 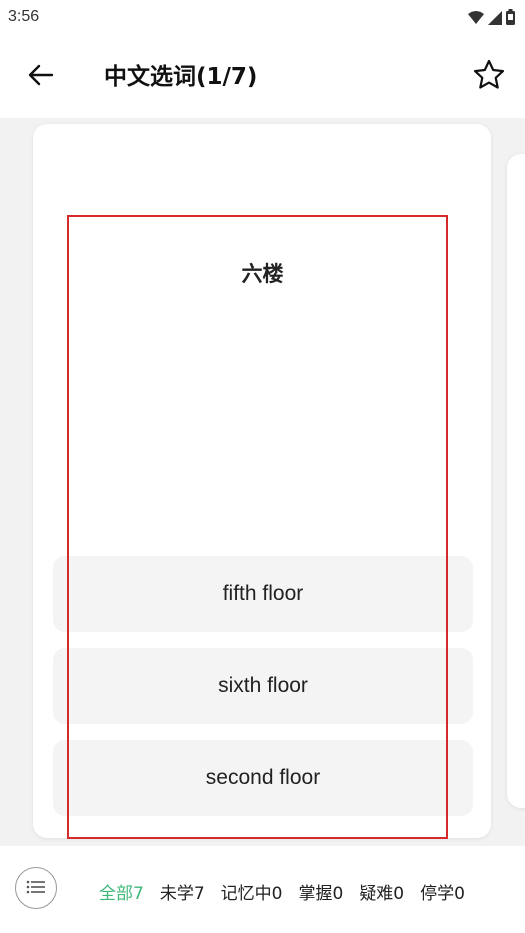 I want to click on list-menu-button, so click(x=36, y=888).